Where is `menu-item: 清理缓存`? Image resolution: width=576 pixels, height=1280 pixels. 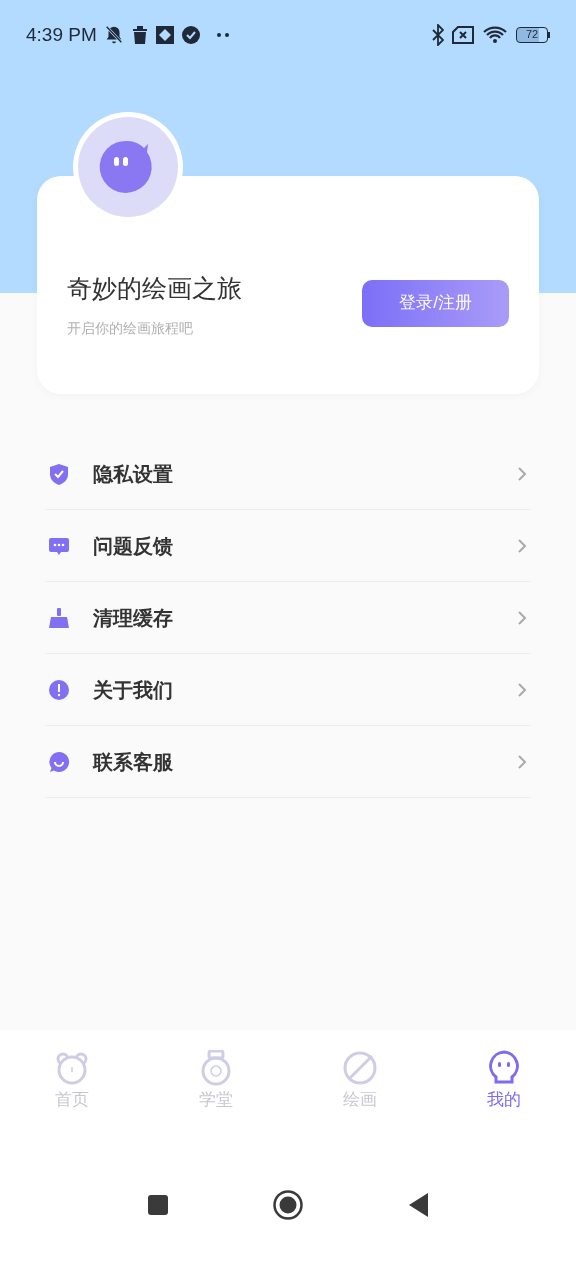
menu-item: 清理缓存 is located at coordinates (288, 618).